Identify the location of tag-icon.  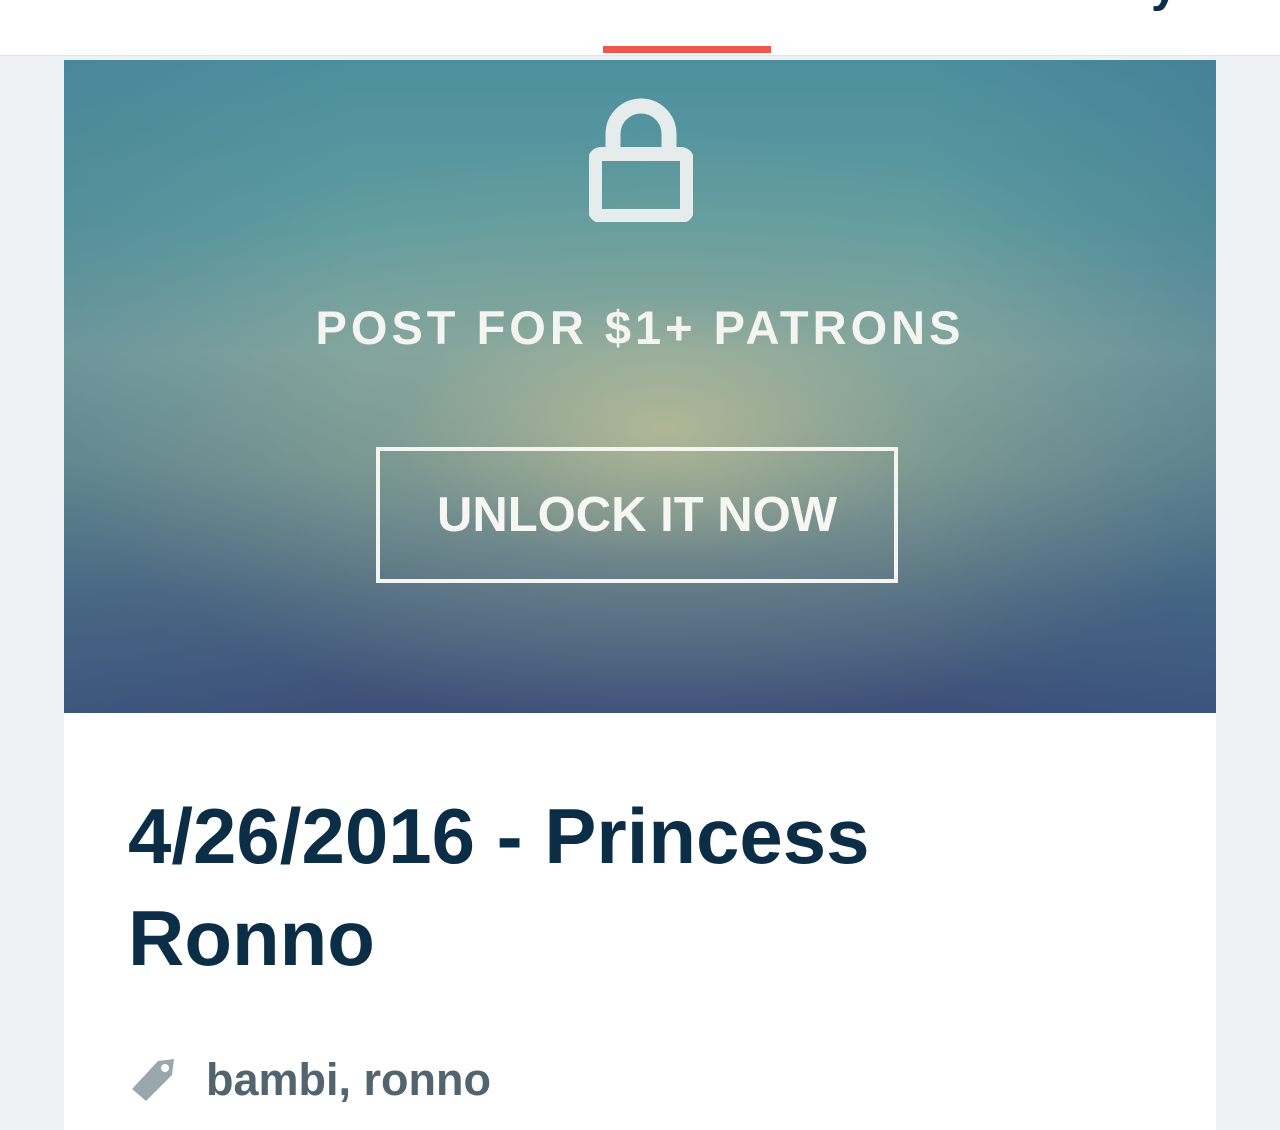
(153, 1080).